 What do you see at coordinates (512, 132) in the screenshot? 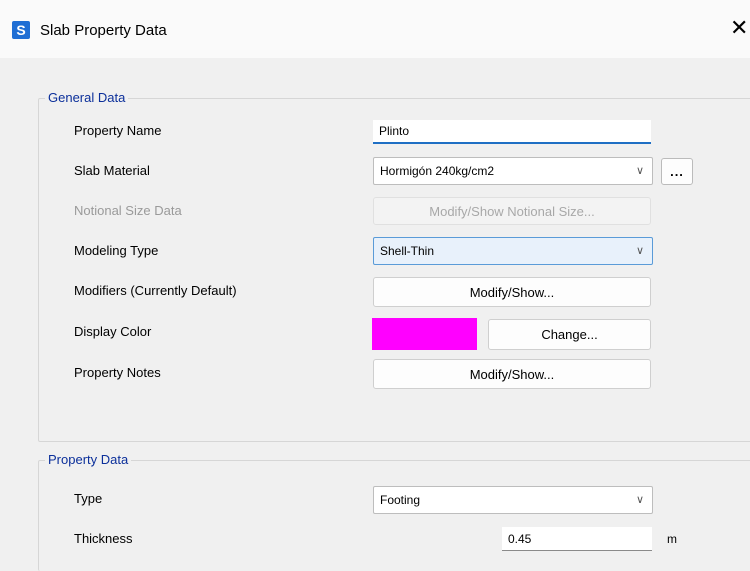
I see `property-name-field` at bounding box center [512, 132].